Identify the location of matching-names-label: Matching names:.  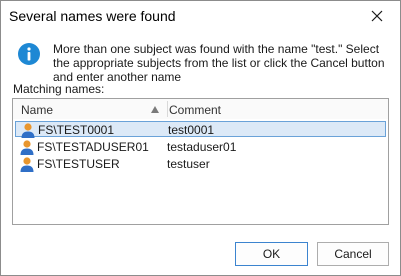
(59, 89).